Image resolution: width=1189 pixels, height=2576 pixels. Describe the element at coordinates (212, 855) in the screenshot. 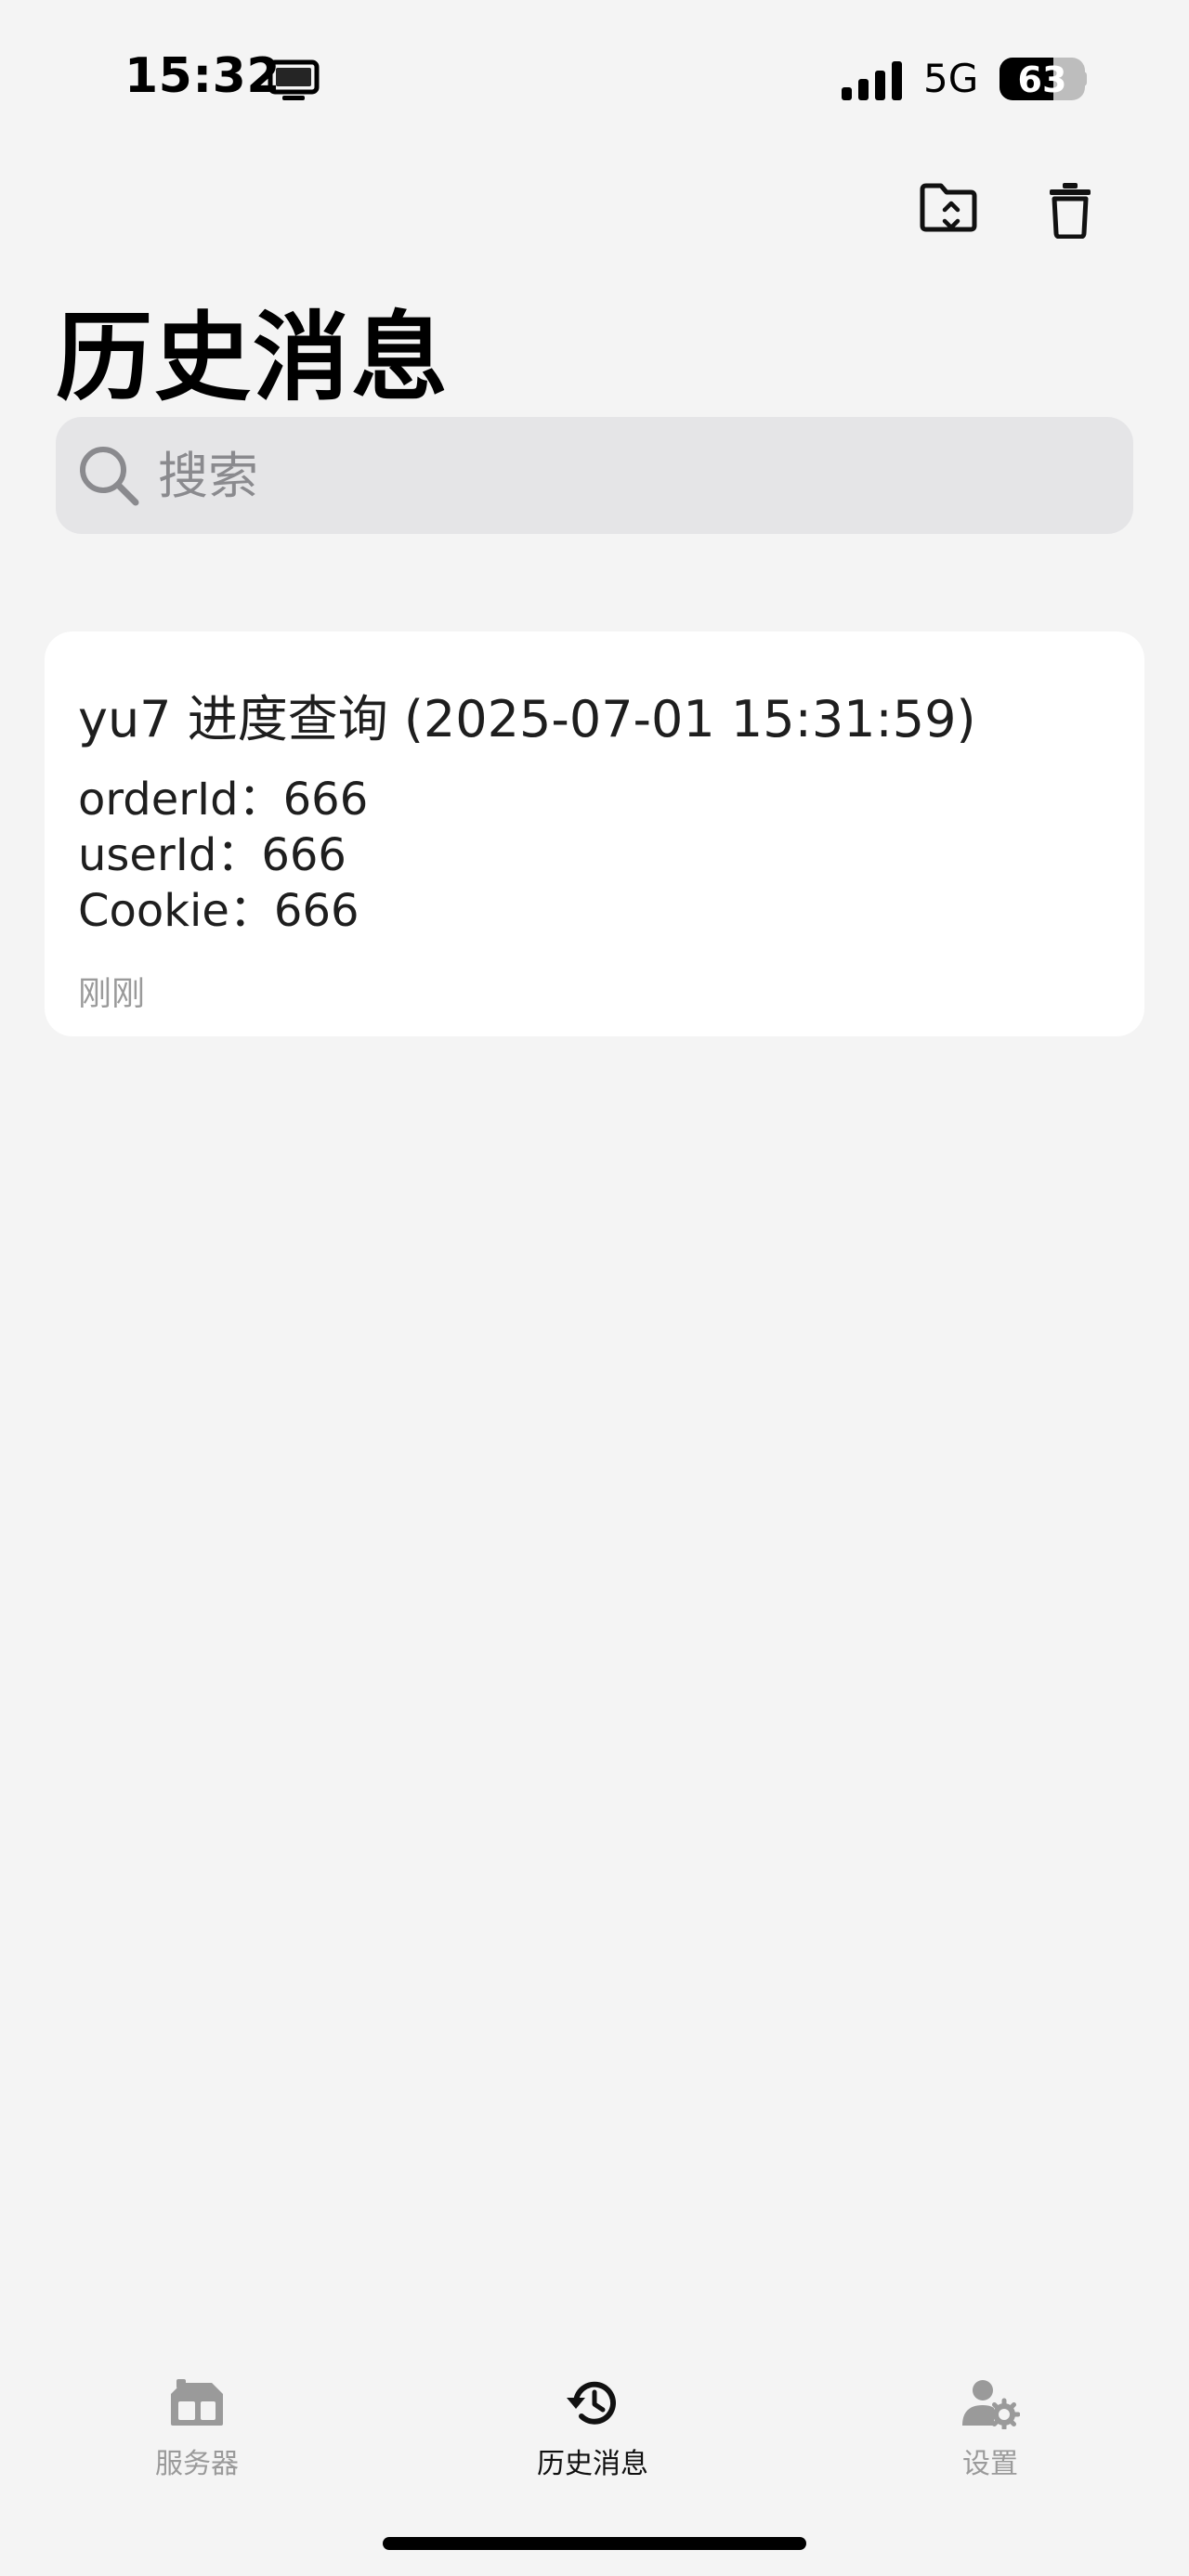

I see `message-line-user-id: userId：666` at that location.